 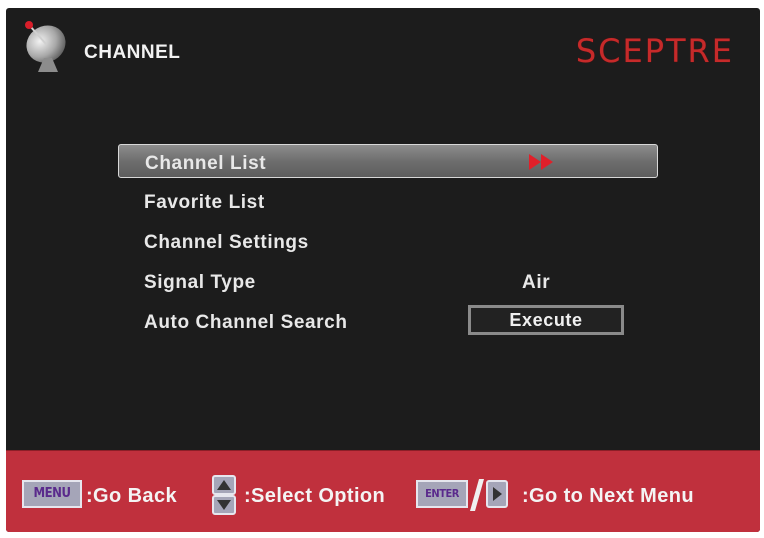 What do you see at coordinates (132, 52) in the screenshot?
I see `page-title: CHANNEL` at bounding box center [132, 52].